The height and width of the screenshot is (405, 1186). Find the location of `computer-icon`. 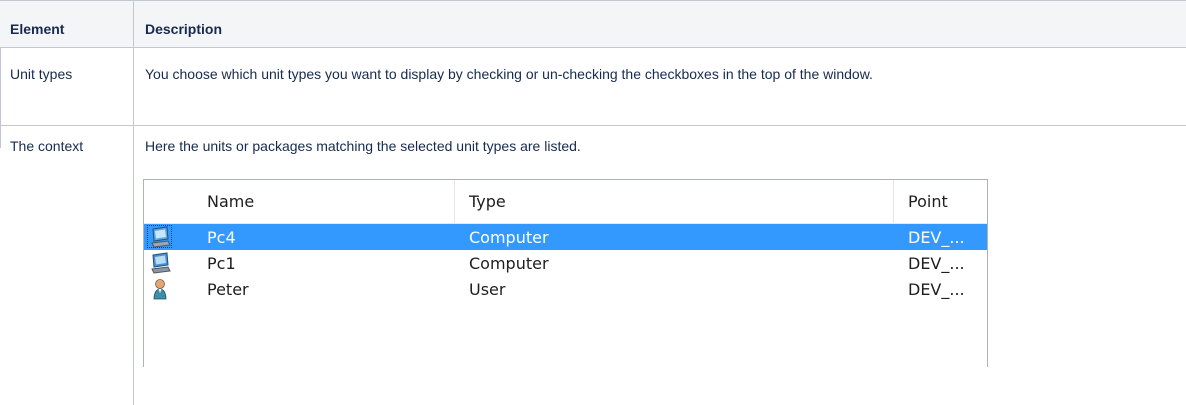

computer-icon is located at coordinates (161, 263).